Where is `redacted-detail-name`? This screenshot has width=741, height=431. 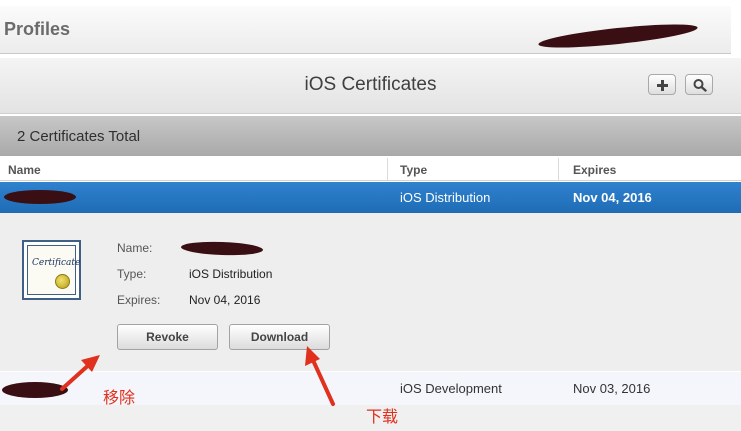
redacted-detail-name is located at coordinates (222, 248).